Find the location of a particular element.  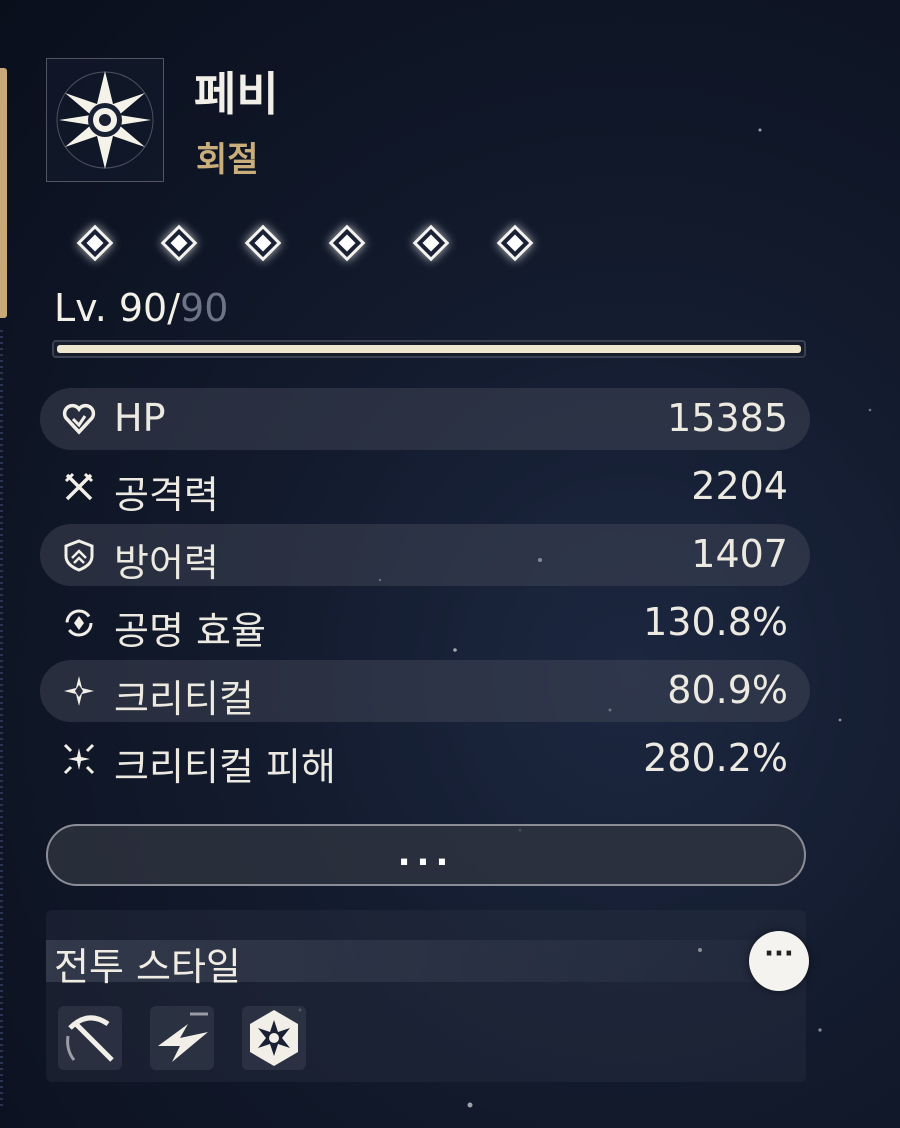

panel-edge-marker is located at coordinates (3, 193).